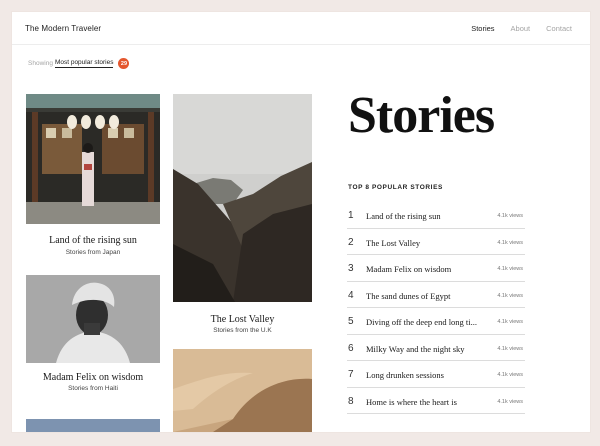 The image size is (600, 446). I want to click on page-title: Stories, so click(421, 115).